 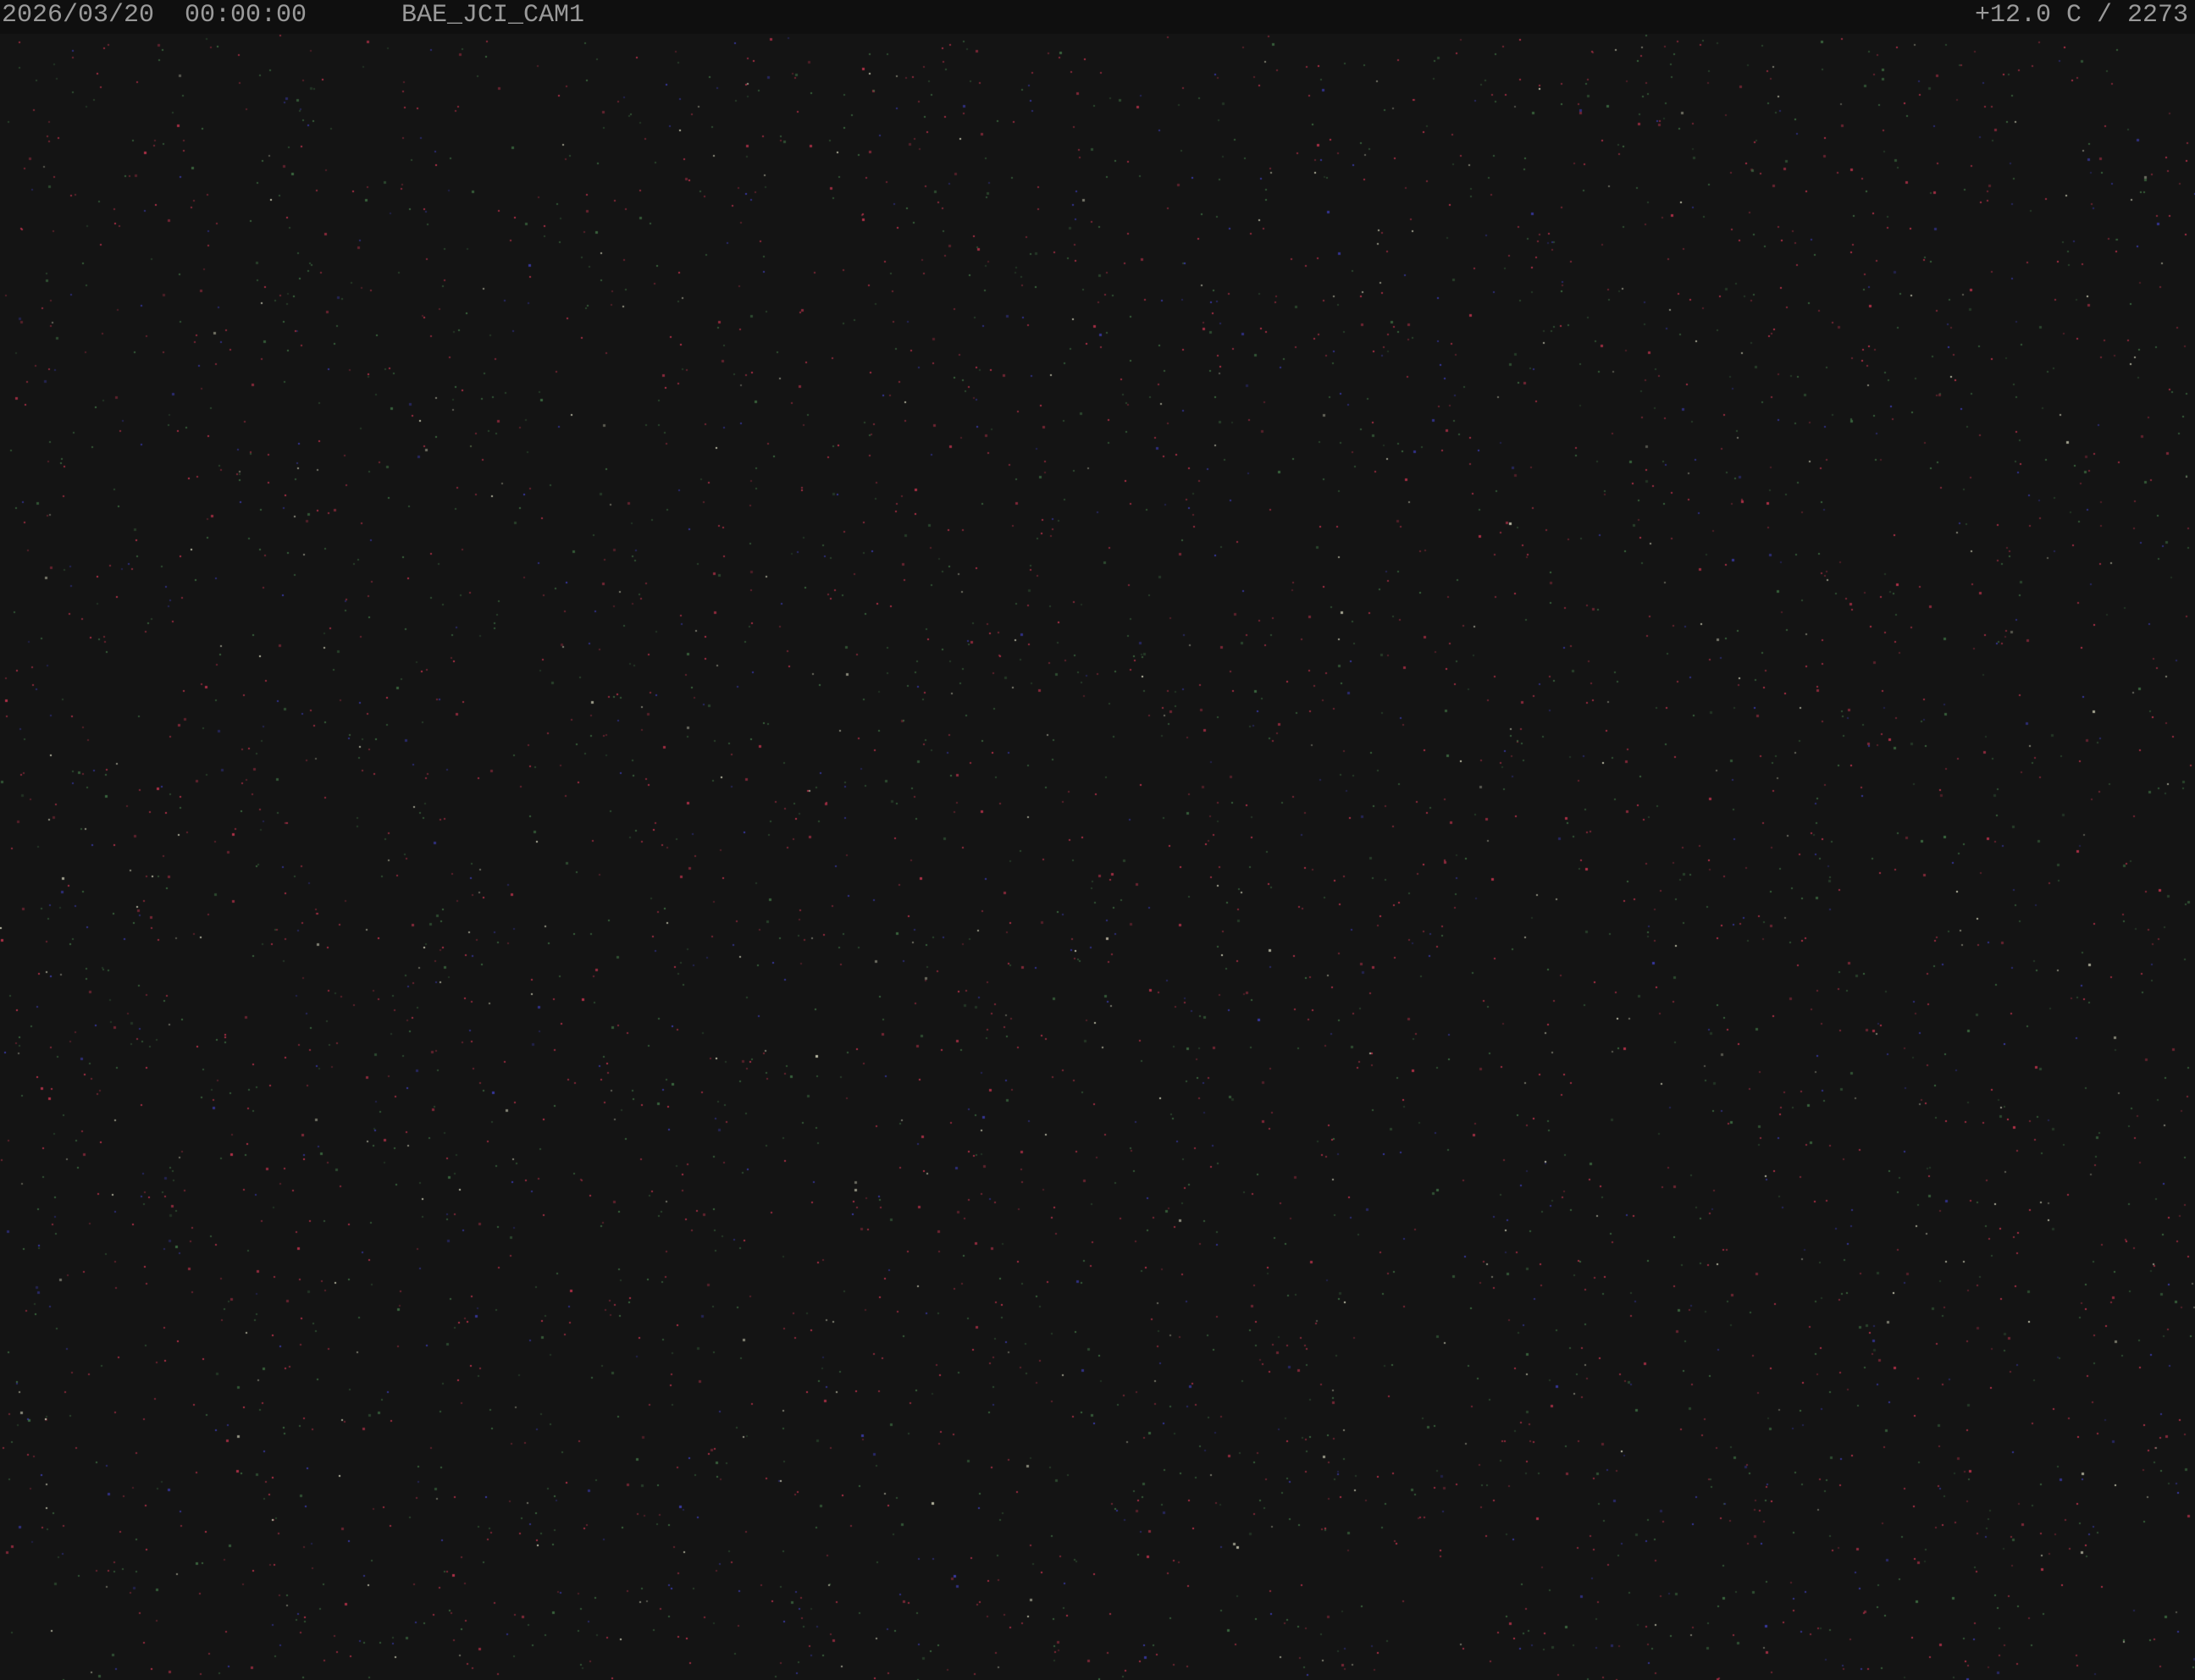 I want to click on timestamp-label: 2026/03/20 00:00:00, so click(x=154, y=15).